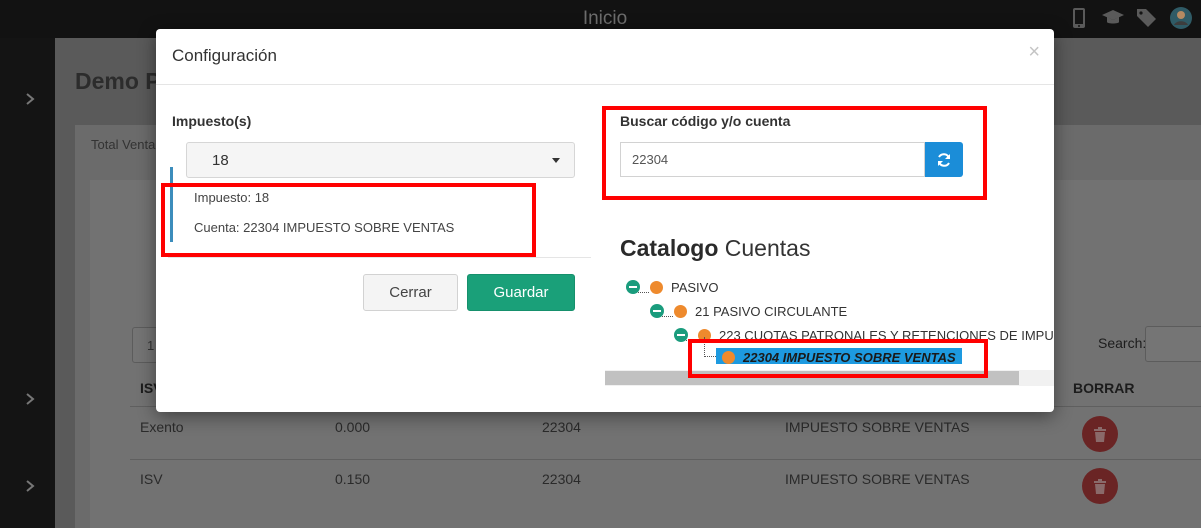  I want to click on divider, so click(379, 257).